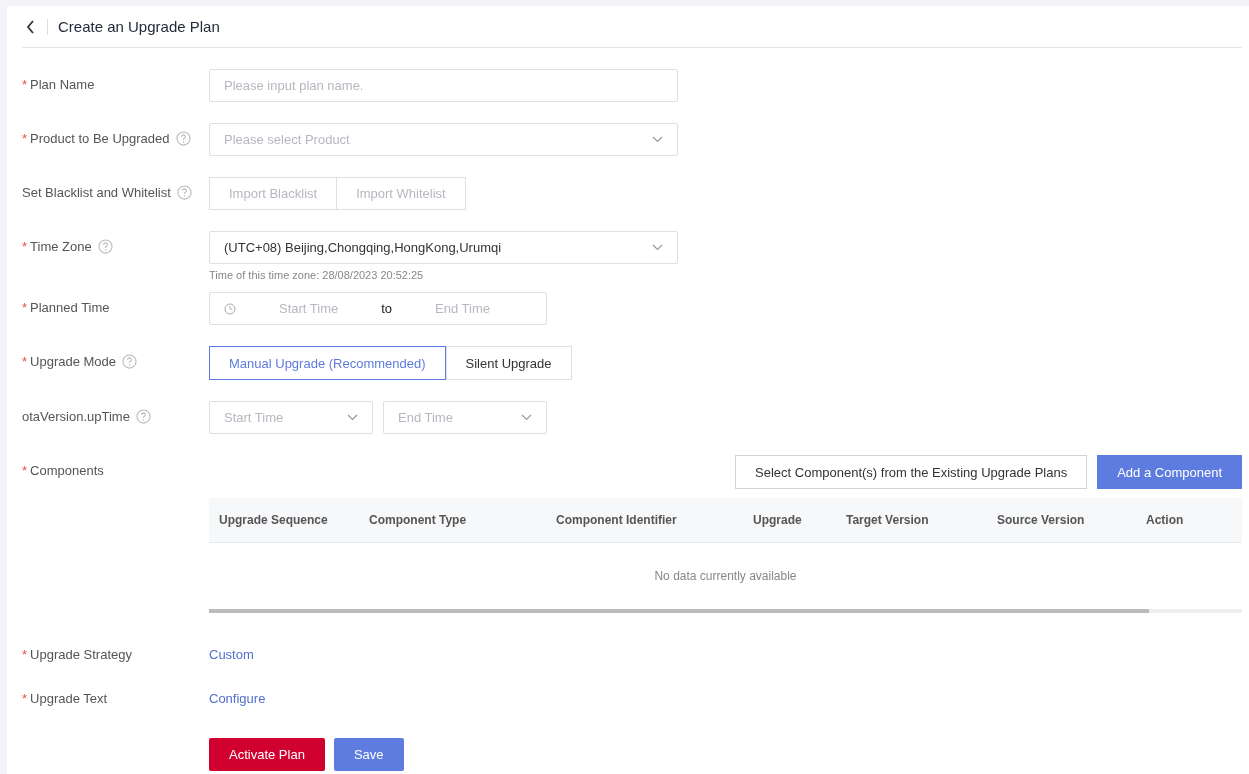 This screenshot has height=774, width=1249. I want to click on date-range-field: Start Time to End Time, so click(378, 308).